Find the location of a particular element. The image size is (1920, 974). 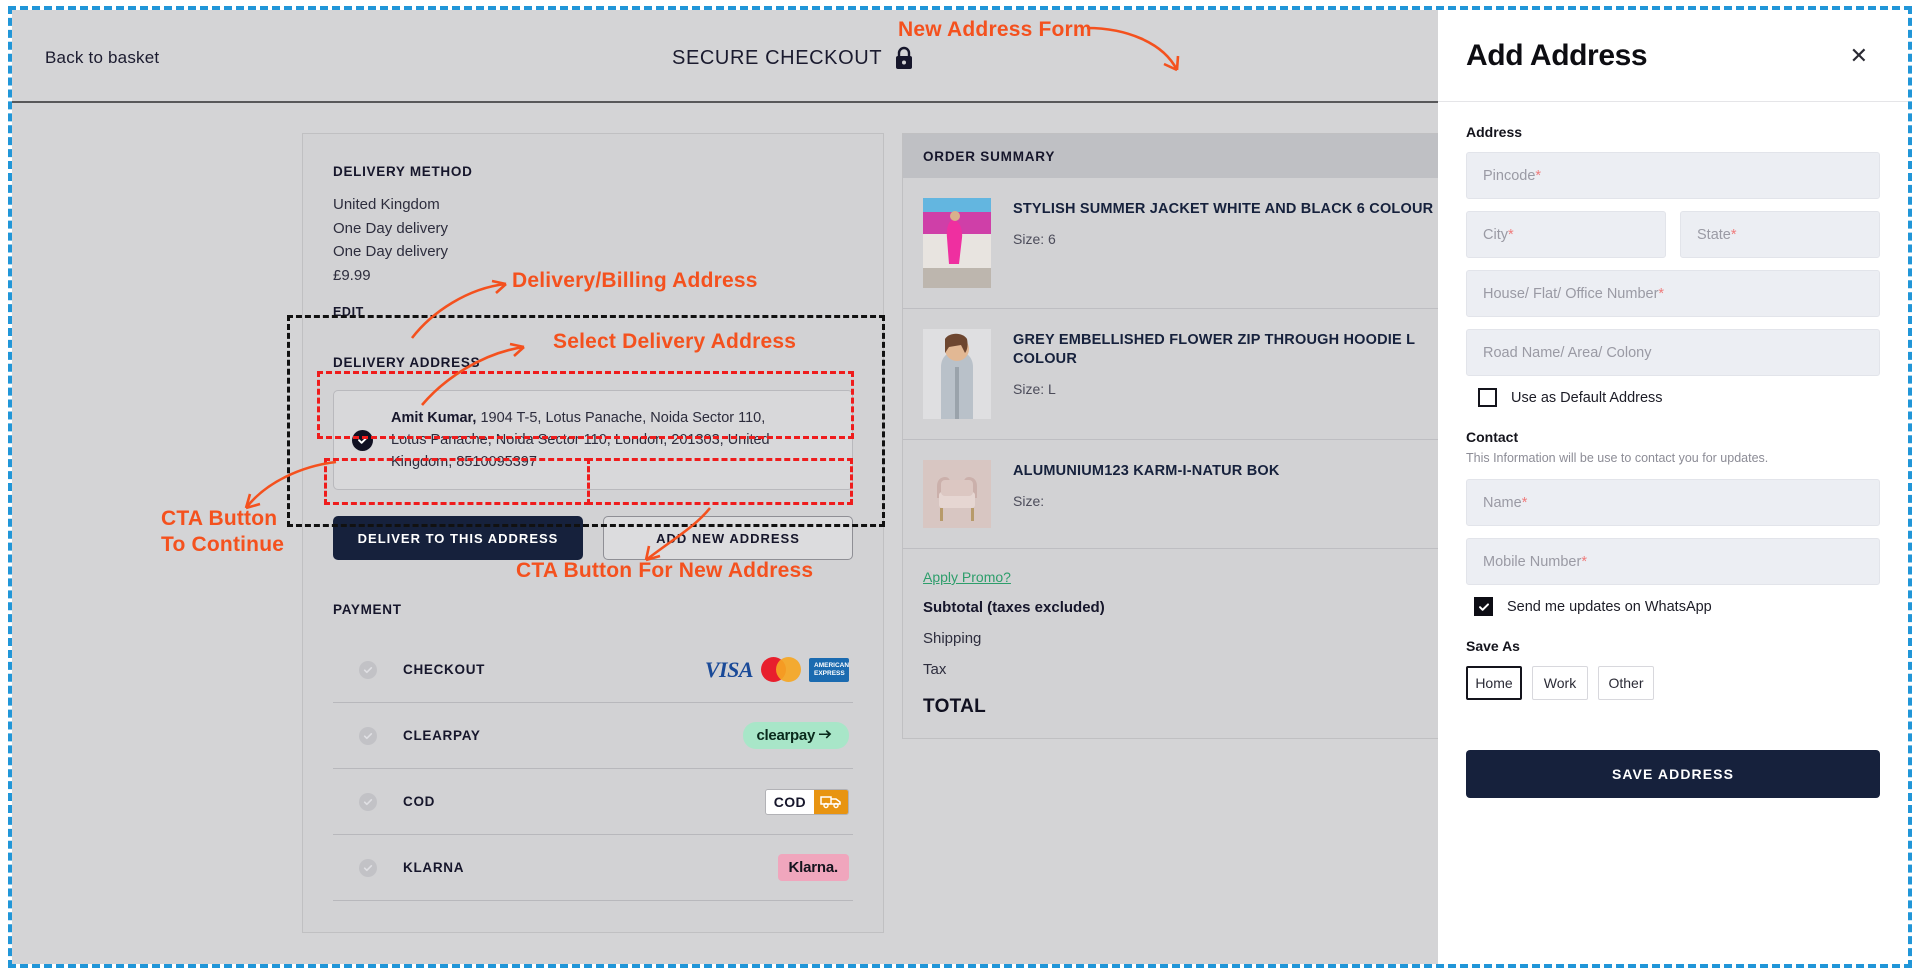

cod-text: COD is located at coordinates (789, 801).